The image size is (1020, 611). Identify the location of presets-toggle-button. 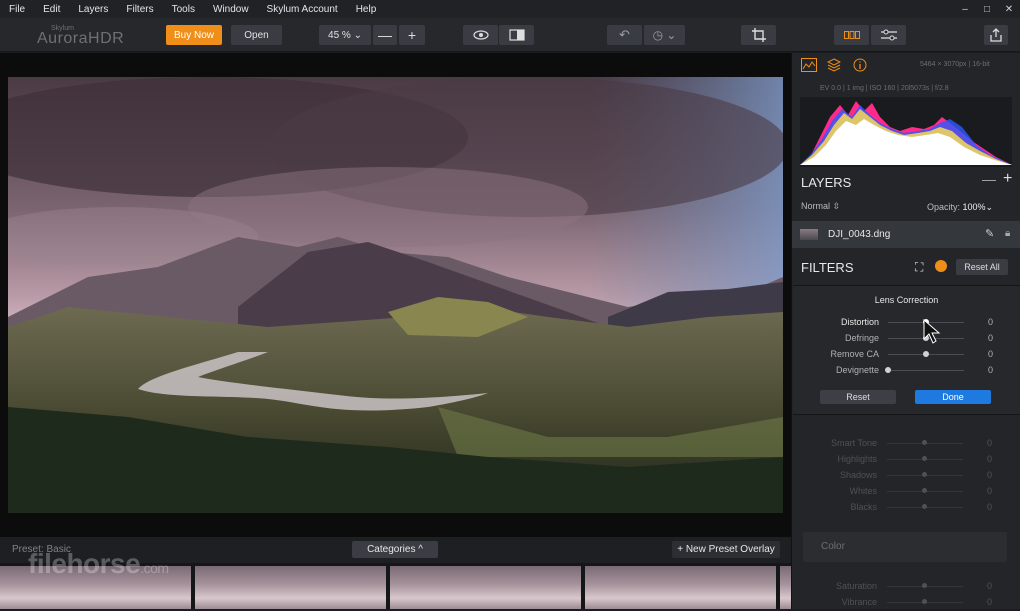
(851, 35).